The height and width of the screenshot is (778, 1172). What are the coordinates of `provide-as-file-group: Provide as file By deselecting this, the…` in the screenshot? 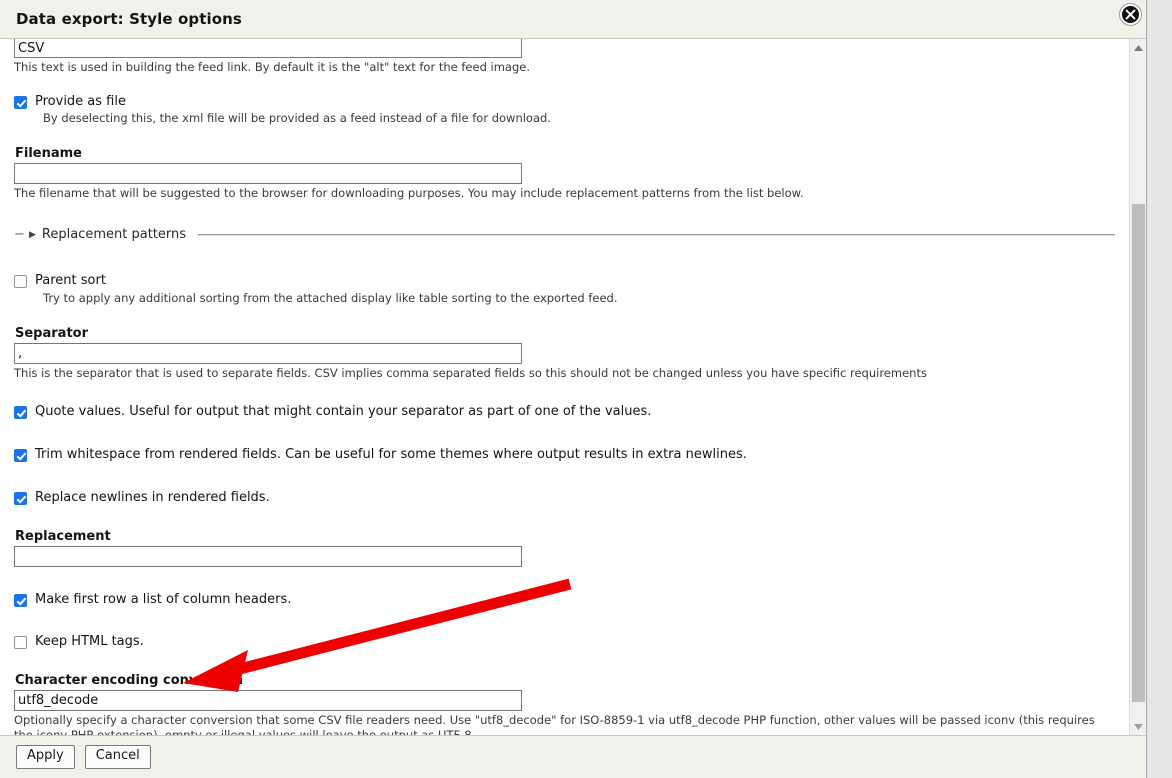 It's located at (564, 110).